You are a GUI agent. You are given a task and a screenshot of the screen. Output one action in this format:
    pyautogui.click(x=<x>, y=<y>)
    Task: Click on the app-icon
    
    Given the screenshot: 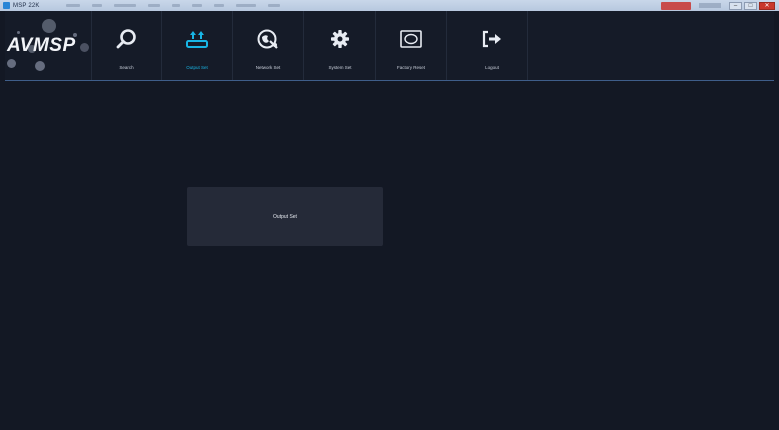 What is the action you would take?
    pyautogui.click(x=6, y=5)
    